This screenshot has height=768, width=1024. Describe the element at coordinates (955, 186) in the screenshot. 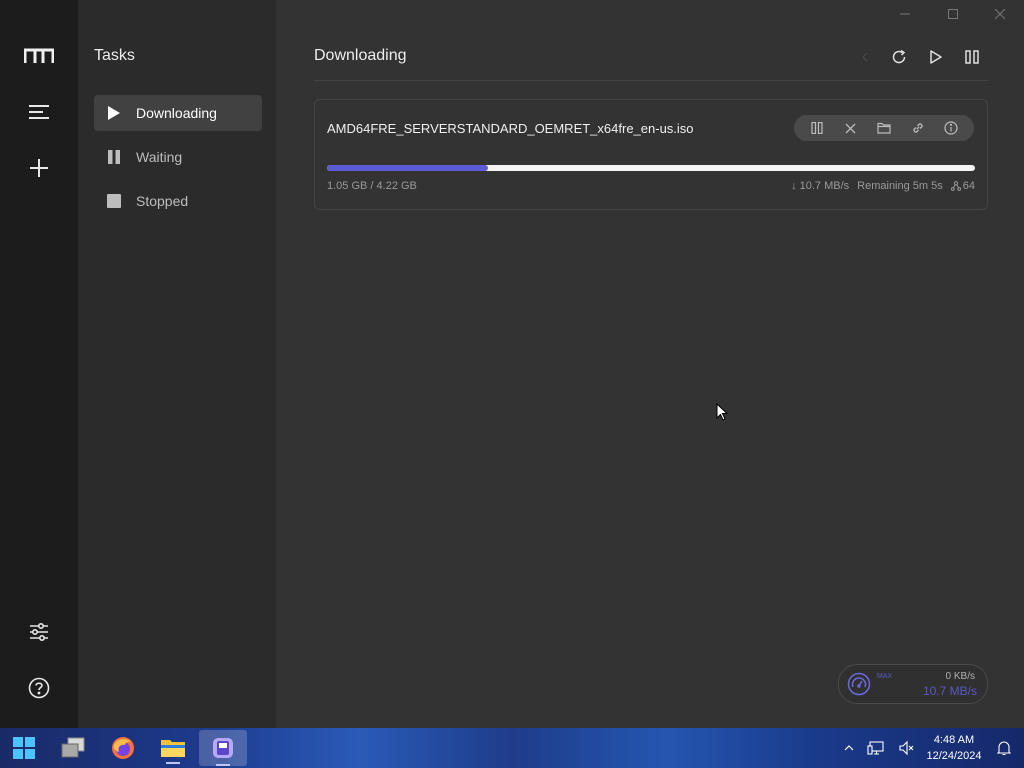

I see `connections-icon` at that location.